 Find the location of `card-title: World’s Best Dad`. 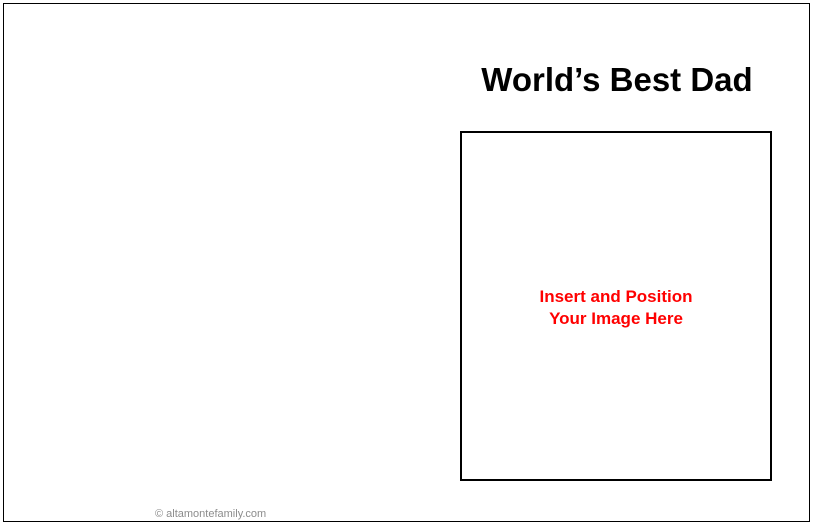

card-title: World’s Best Dad is located at coordinates (617, 79).